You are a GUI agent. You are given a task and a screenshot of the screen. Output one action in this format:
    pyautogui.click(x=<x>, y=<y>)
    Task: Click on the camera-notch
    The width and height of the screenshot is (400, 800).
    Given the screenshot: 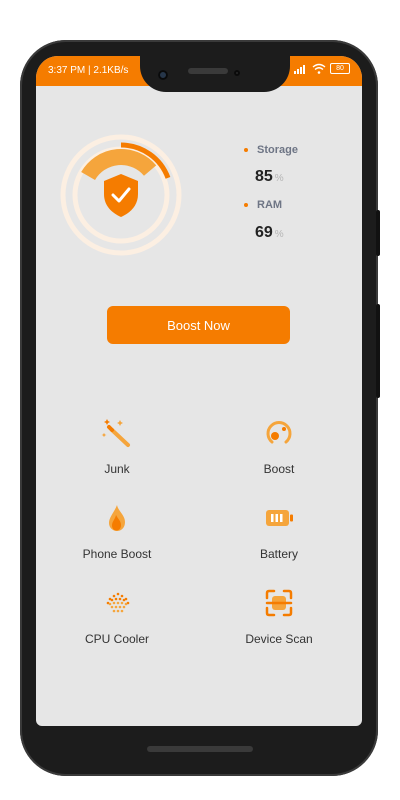 What is the action you would take?
    pyautogui.click(x=215, y=74)
    